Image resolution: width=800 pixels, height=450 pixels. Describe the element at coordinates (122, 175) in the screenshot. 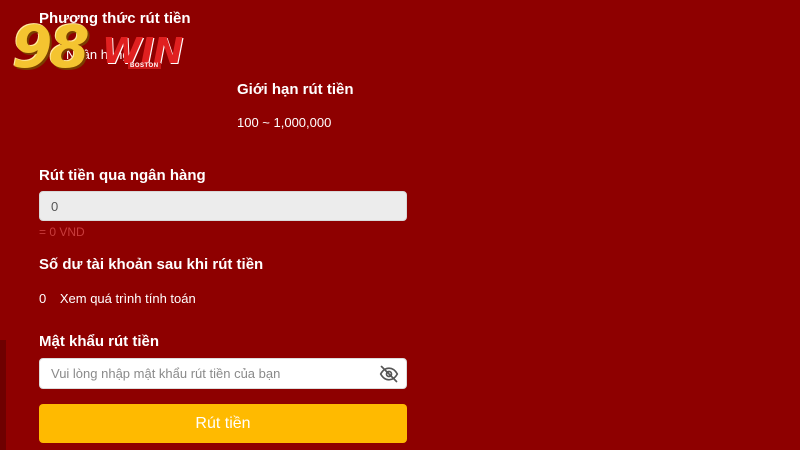

I see `bank-withdraw-title: Rút tiền qua ngân hàng` at that location.